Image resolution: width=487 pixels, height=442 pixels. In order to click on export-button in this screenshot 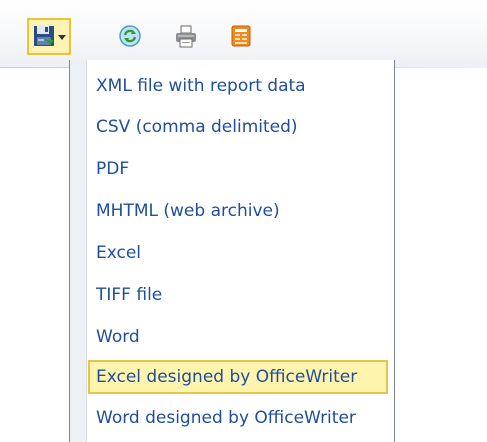, I will do `click(49, 36)`.